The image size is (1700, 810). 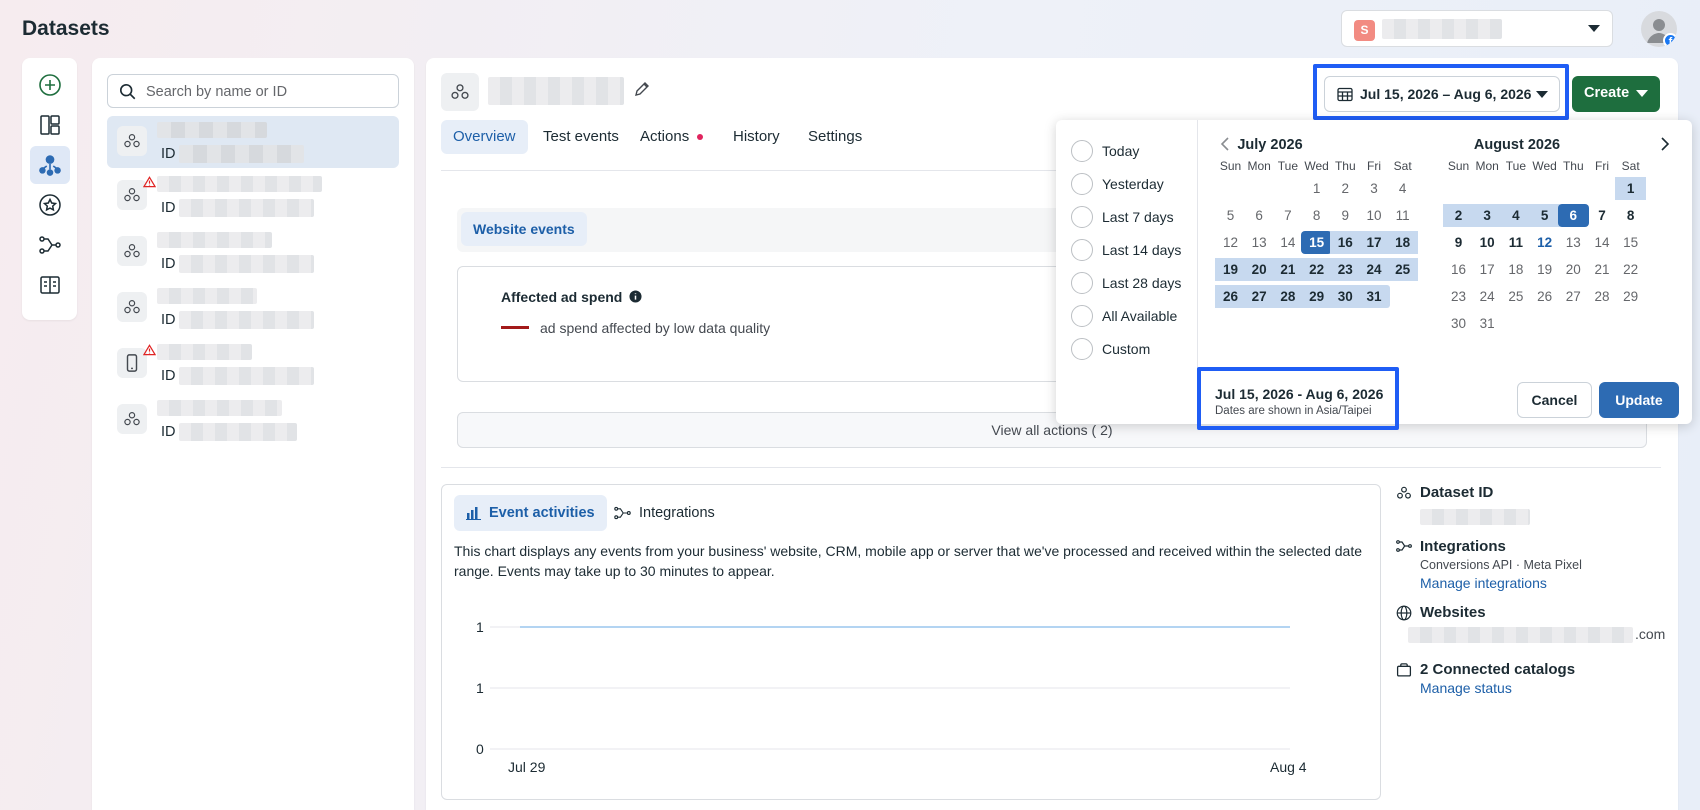 What do you see at coordinates (50, 165) in the screenshot?
I see `datasets-icon` at bounding box center [50, 165].